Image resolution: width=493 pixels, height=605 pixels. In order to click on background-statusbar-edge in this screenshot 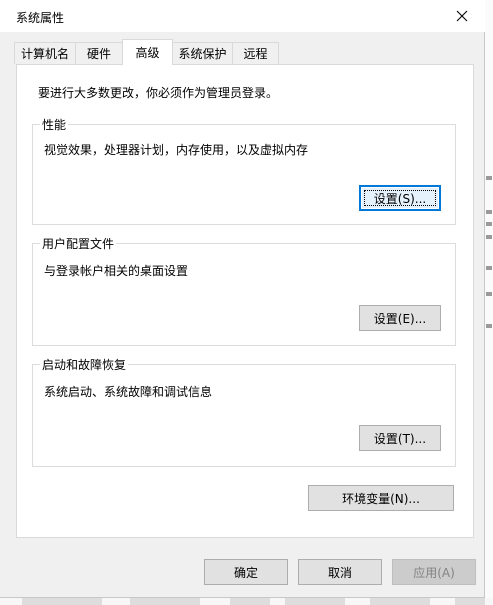, I will do `click(246, 601)`.